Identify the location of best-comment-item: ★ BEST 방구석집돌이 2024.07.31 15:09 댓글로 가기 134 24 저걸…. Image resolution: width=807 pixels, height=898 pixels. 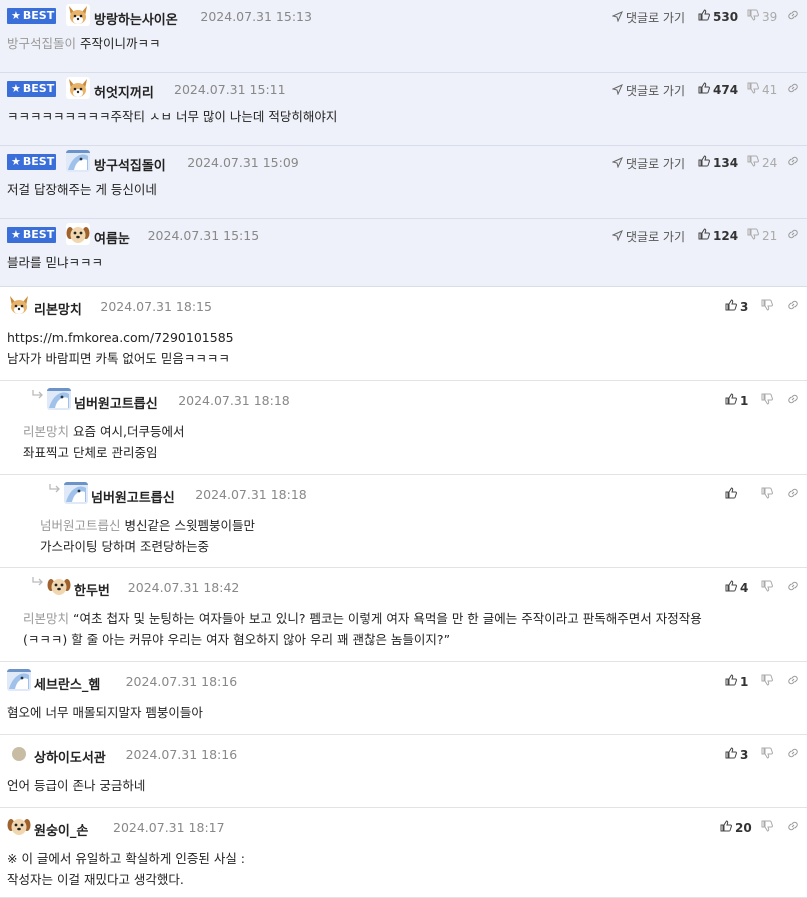
(403, 182).